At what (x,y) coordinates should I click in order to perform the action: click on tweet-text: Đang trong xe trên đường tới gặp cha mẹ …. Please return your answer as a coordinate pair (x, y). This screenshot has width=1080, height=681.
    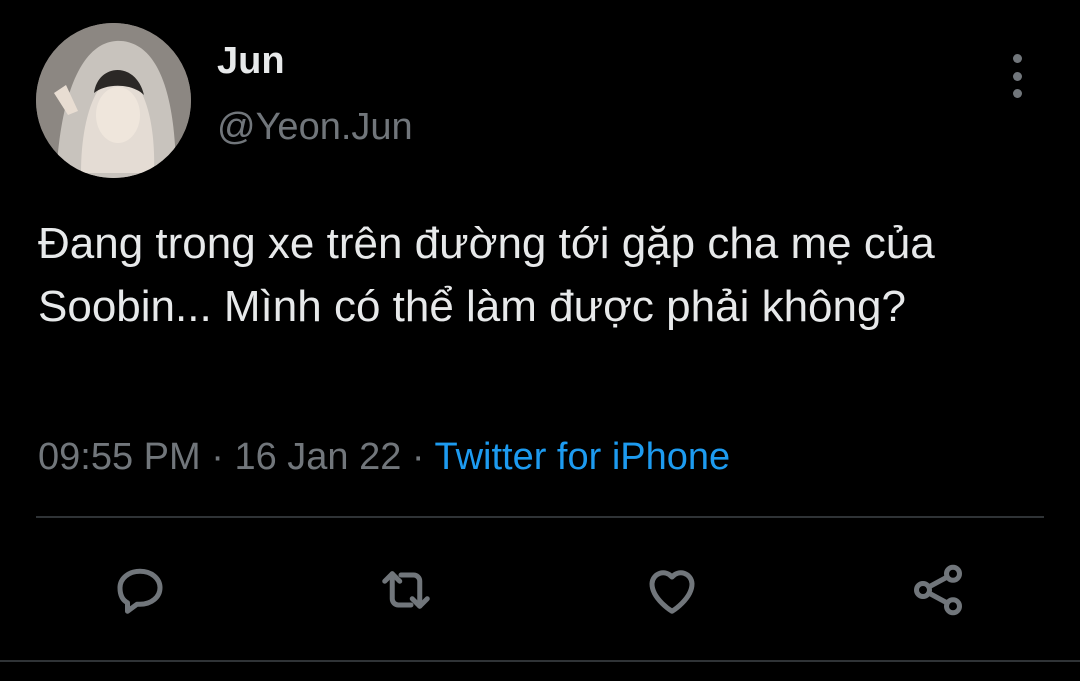
    Looking at the image, I should click on (486, 275).